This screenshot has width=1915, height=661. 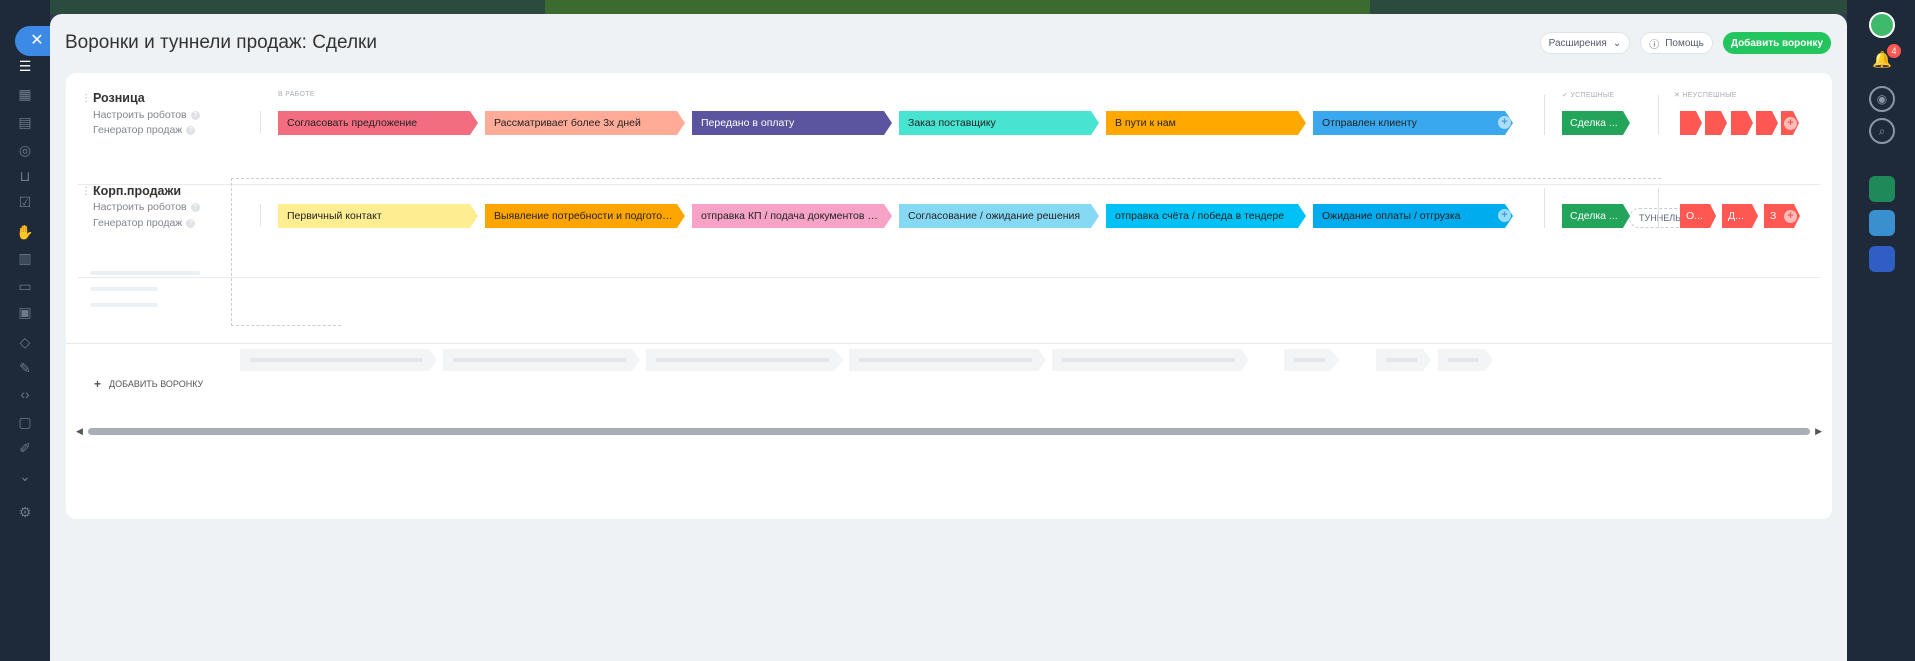 What do you see at coordinates (79, 431) in the screenshot?
I see `arrow-left-icon: ◀` at bounding box center [79, 431].